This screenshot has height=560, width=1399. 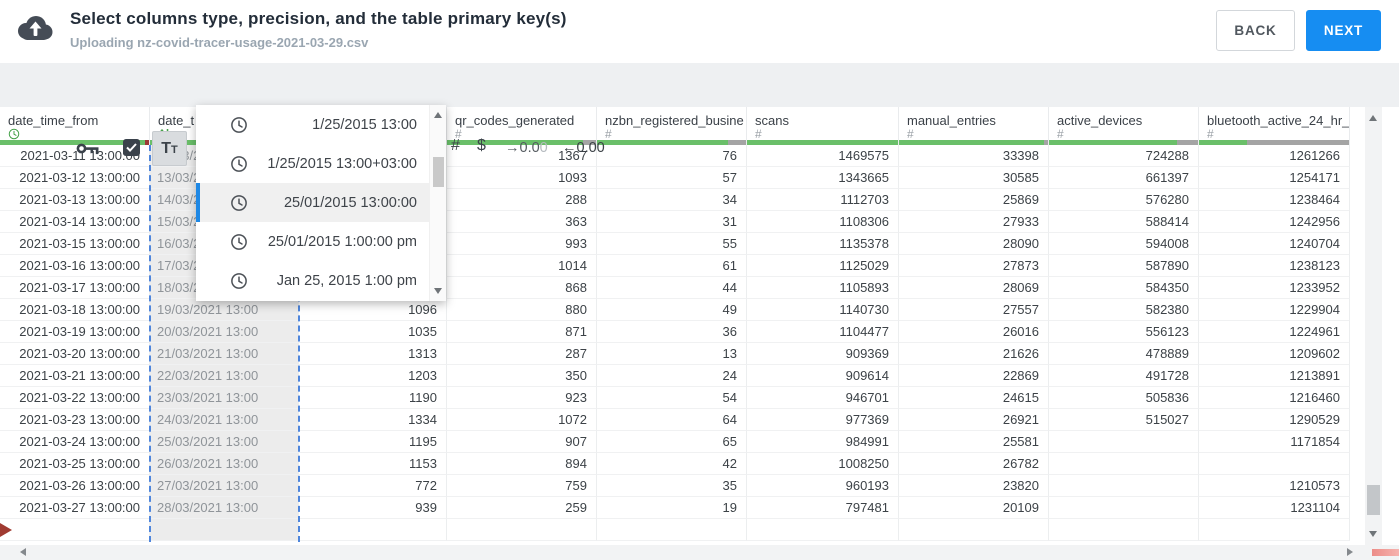 I want to click on table-cell: 584350, so click(x=1124, y=288).